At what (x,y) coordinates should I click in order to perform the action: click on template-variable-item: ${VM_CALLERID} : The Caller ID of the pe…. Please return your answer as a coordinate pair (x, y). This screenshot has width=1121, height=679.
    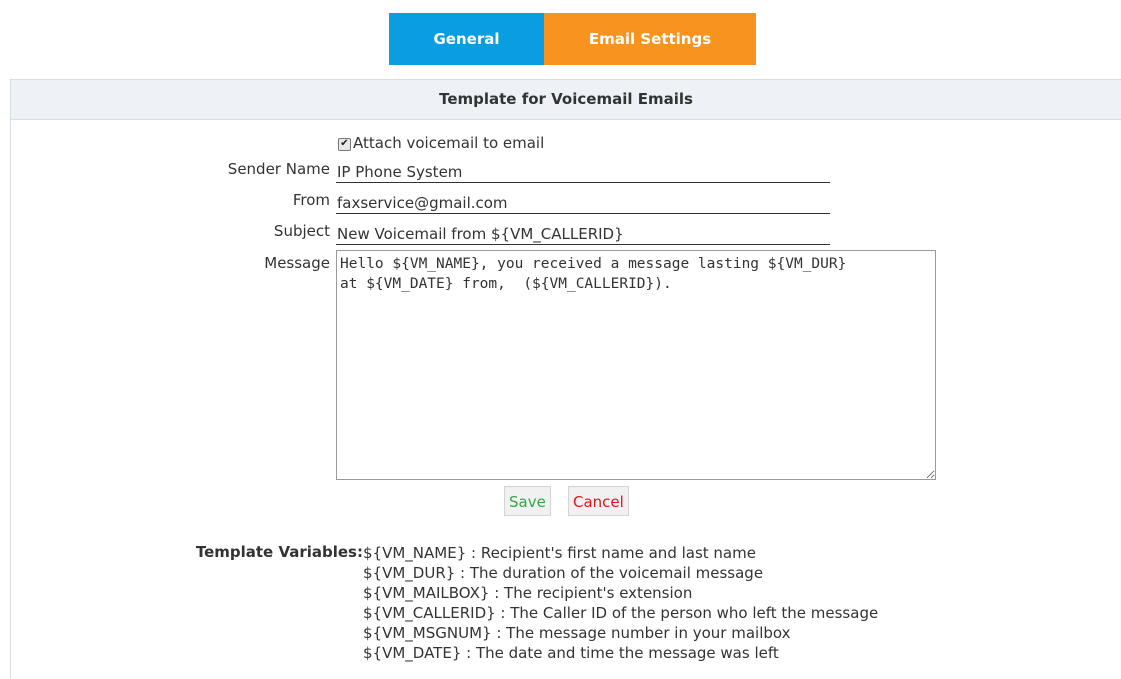
    Looking at the image, I should click on (621, 613).